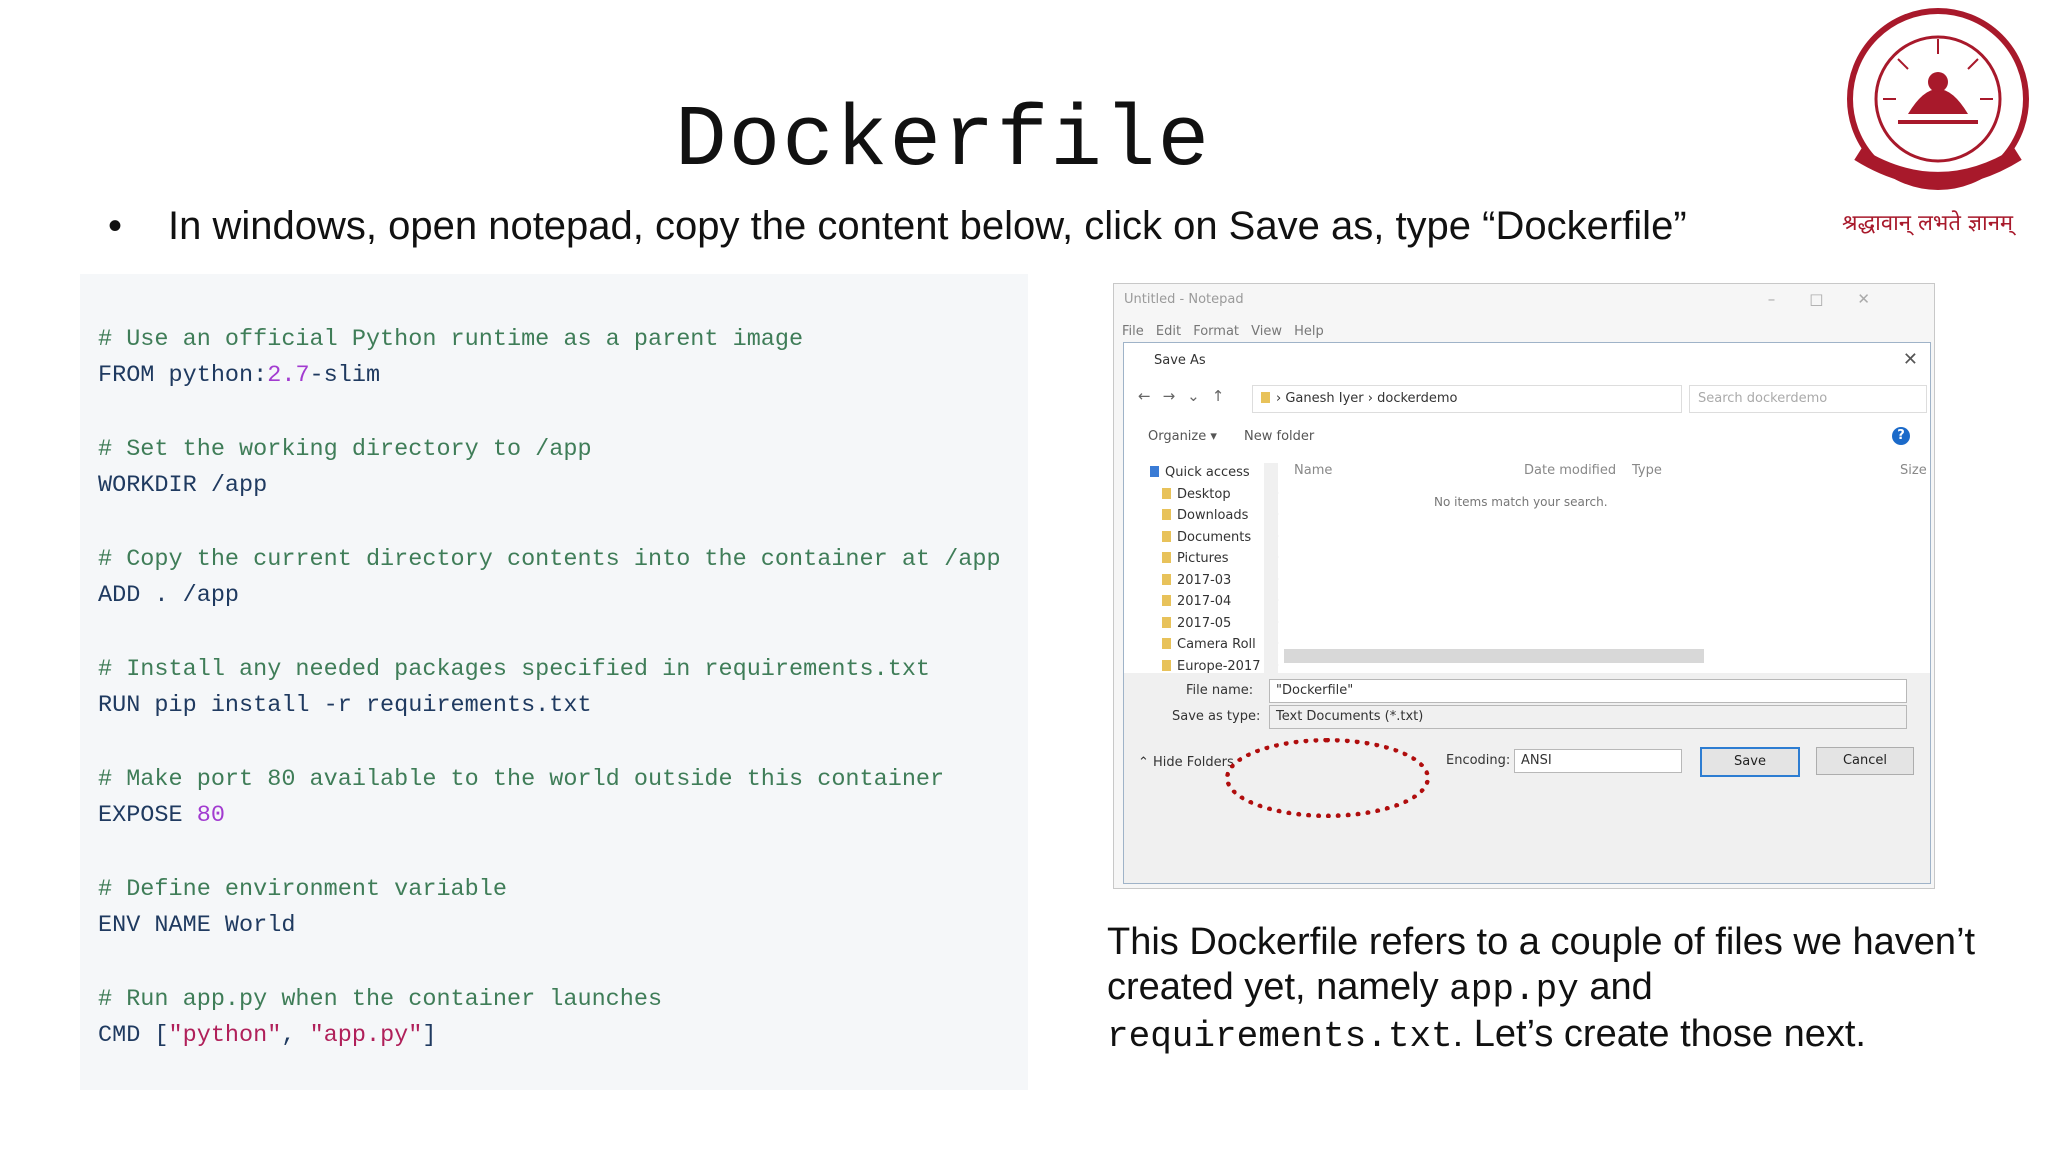 This screenshot has height=1152, width=2048. I want to click on code-instruction-line: ADD . /app, so click(169, 595).